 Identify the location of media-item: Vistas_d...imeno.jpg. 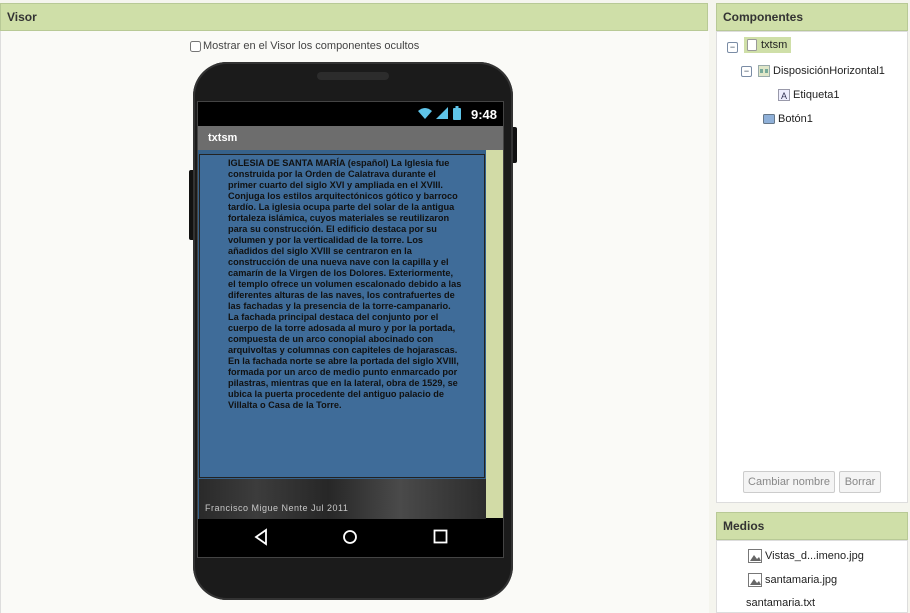
(806, 556).